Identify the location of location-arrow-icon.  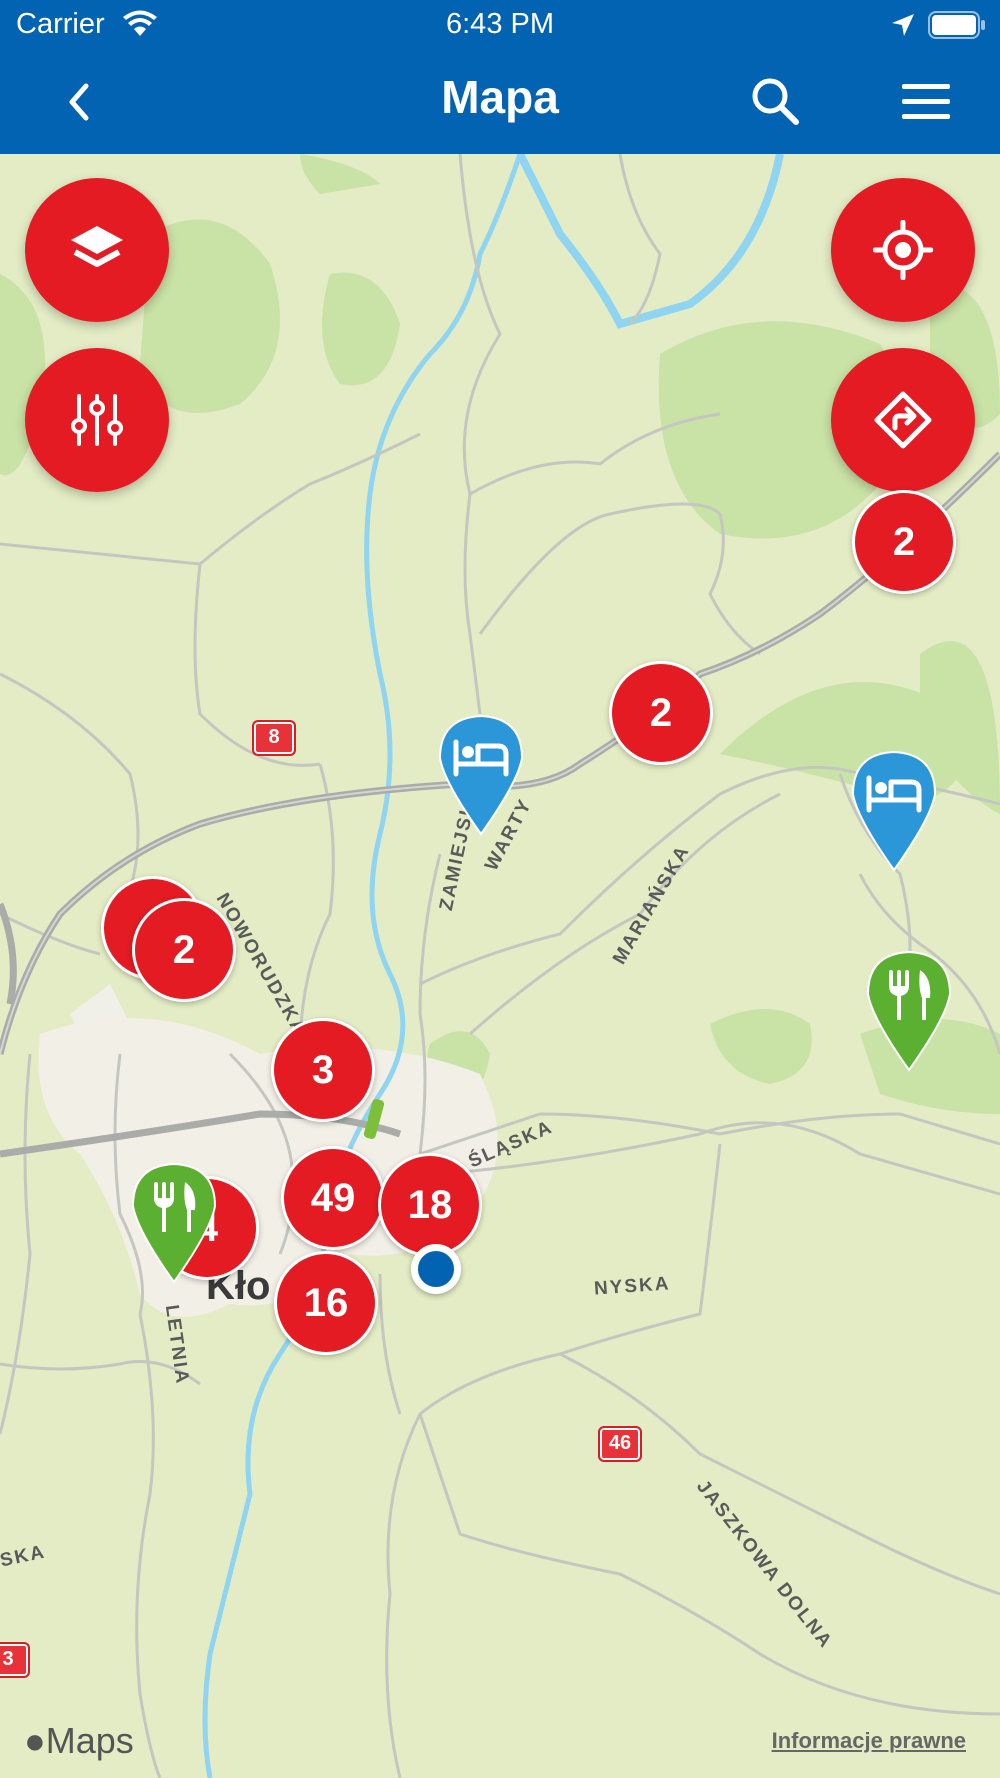
(903, 27).